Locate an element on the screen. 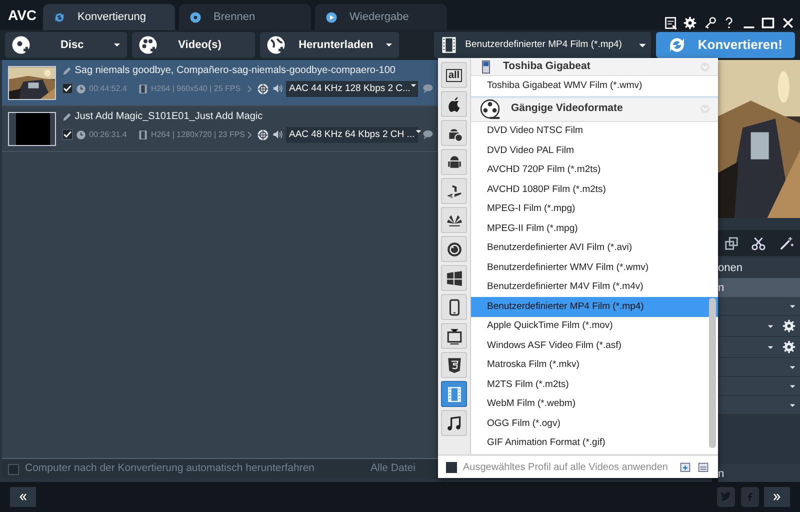 The image size is (800, 512). close-icon is located at coordinates (787, 23).